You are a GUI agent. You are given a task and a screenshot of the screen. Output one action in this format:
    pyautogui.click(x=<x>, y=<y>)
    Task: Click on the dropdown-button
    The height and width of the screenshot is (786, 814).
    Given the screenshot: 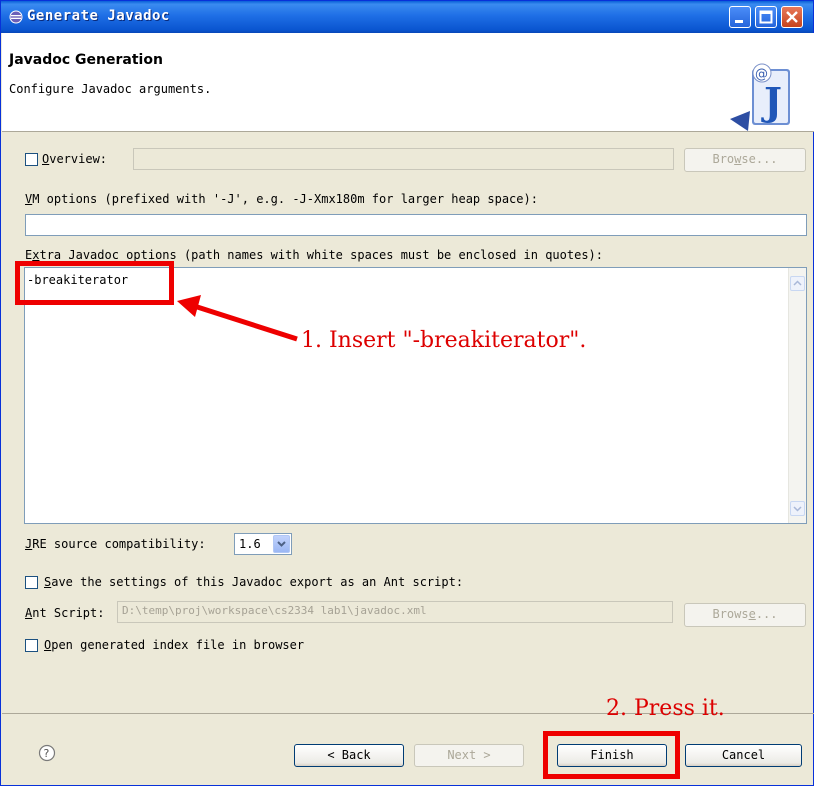 What is the action you would take?
    pyautogui.click(x=281, y=544)
    